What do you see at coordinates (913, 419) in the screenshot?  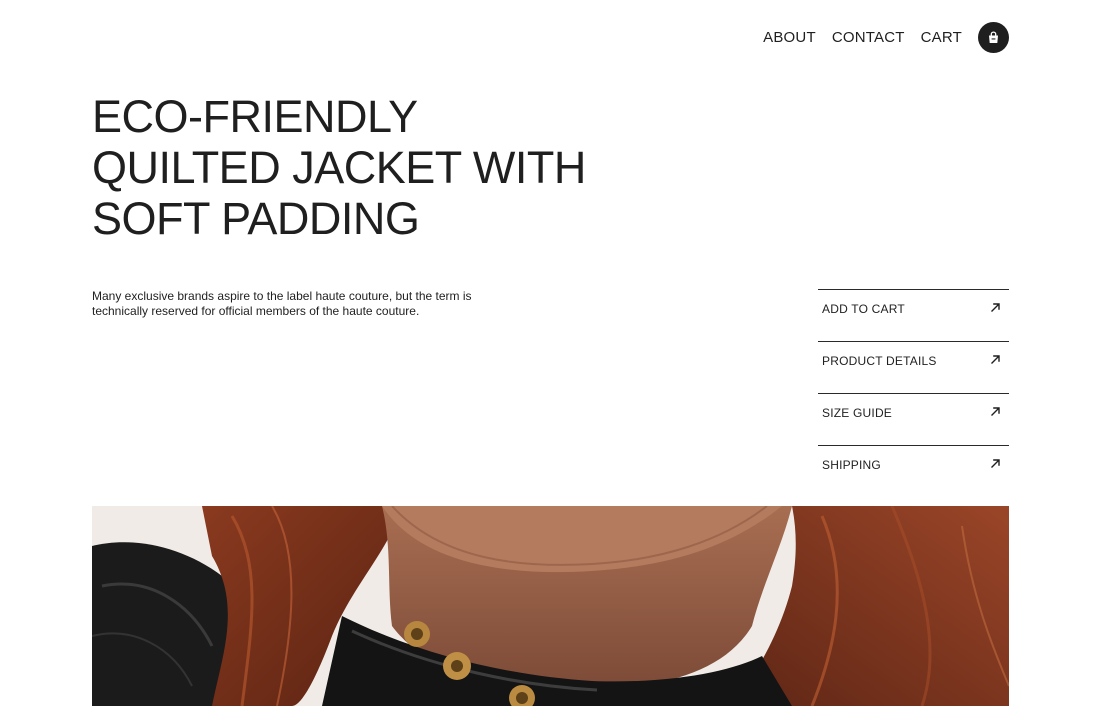 I see `size-guide-button: SIZE GUIDE` at bounding box center [913, 419].